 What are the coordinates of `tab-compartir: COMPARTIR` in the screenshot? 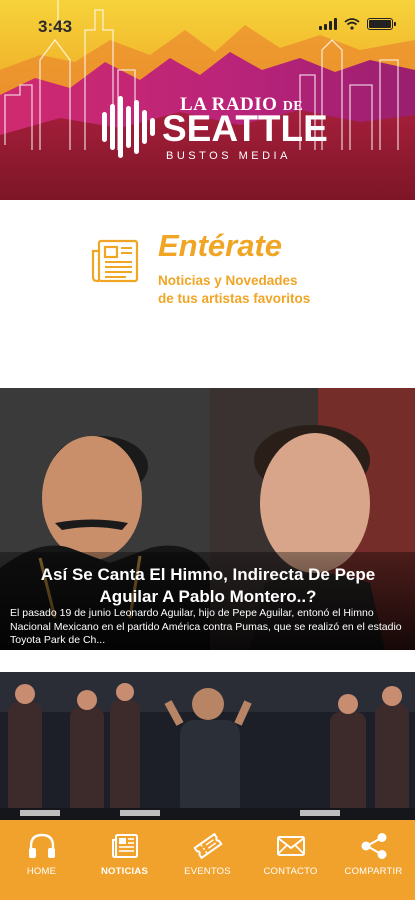 It's located at (373, 860).